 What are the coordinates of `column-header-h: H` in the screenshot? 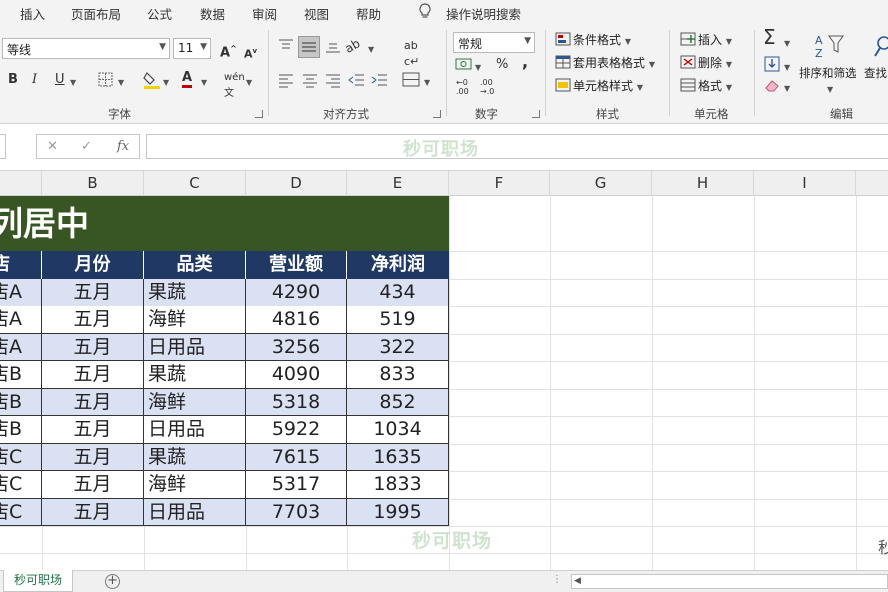 It's located at (703, 183).